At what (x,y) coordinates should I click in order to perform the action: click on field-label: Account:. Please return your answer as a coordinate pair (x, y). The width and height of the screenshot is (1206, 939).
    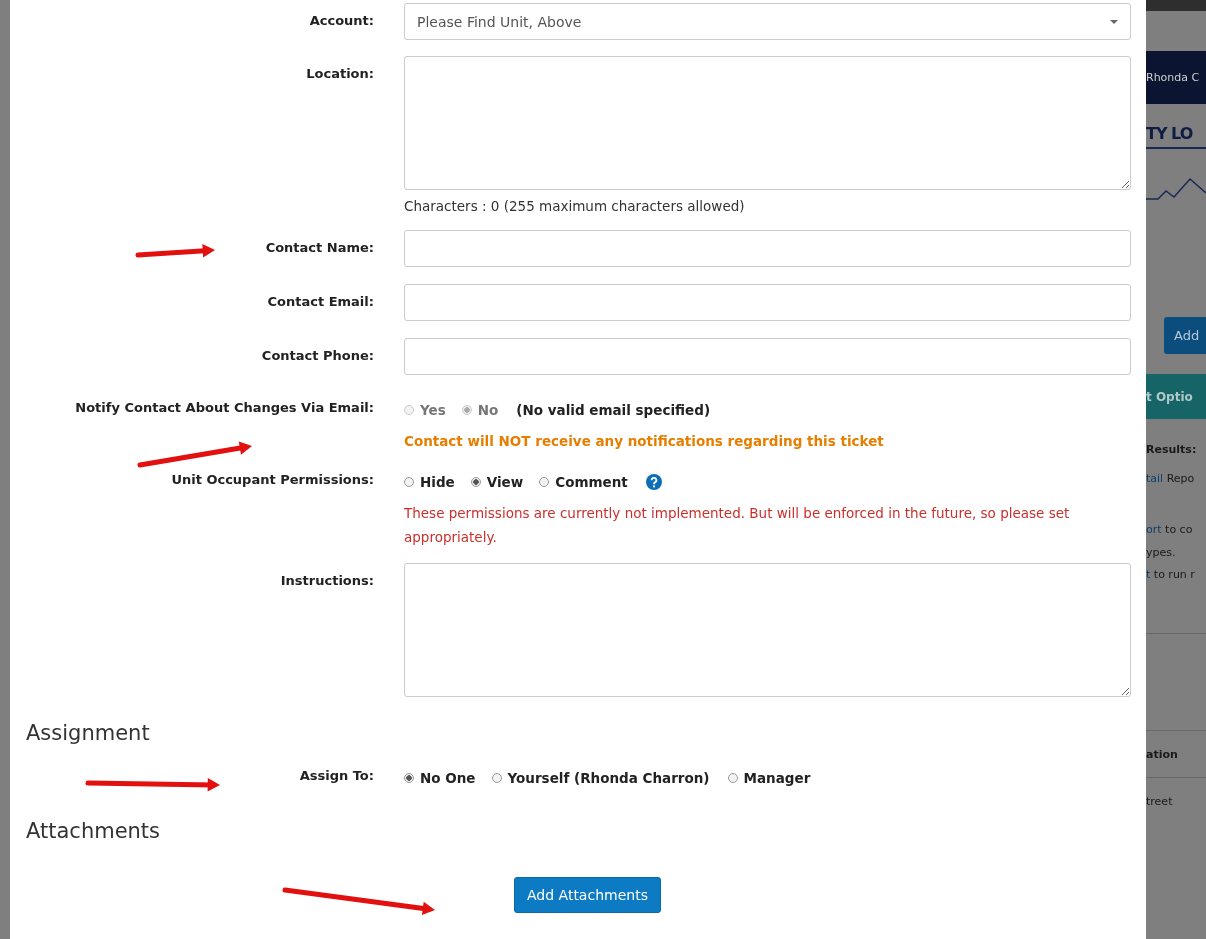
    Looking at the image, I should click on (341, 20).